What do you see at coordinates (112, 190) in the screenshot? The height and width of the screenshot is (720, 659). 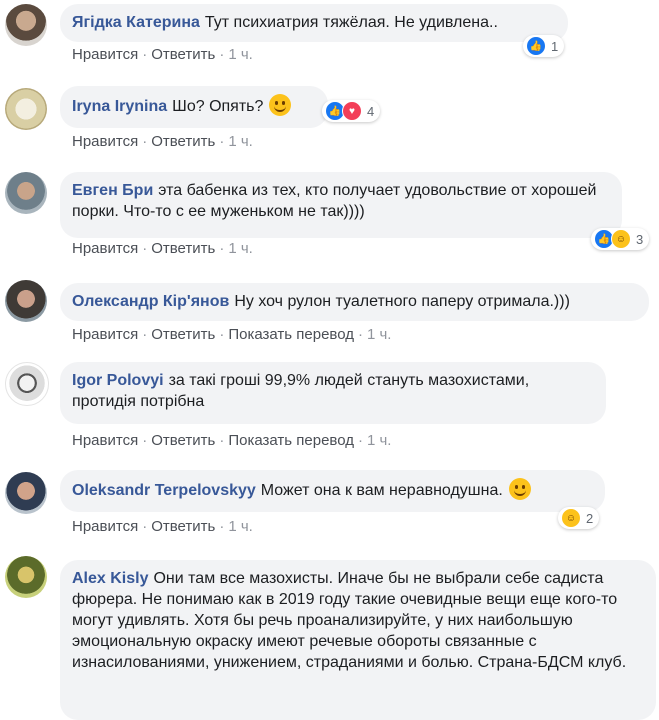 I see `comment-author: Евген Бри` at bounding box center [112, 190].